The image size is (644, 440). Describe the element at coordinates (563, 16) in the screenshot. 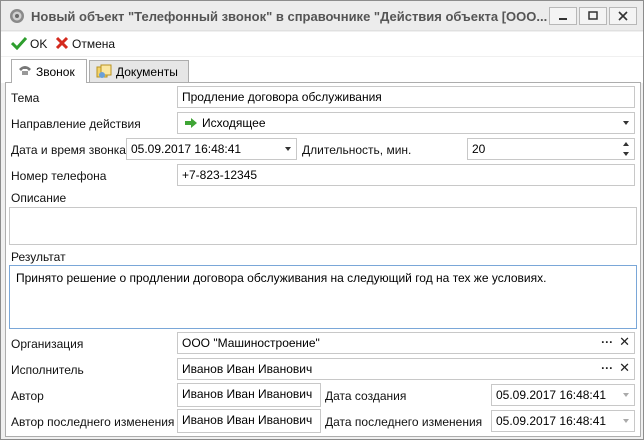

I see `minimize-button` at that location.